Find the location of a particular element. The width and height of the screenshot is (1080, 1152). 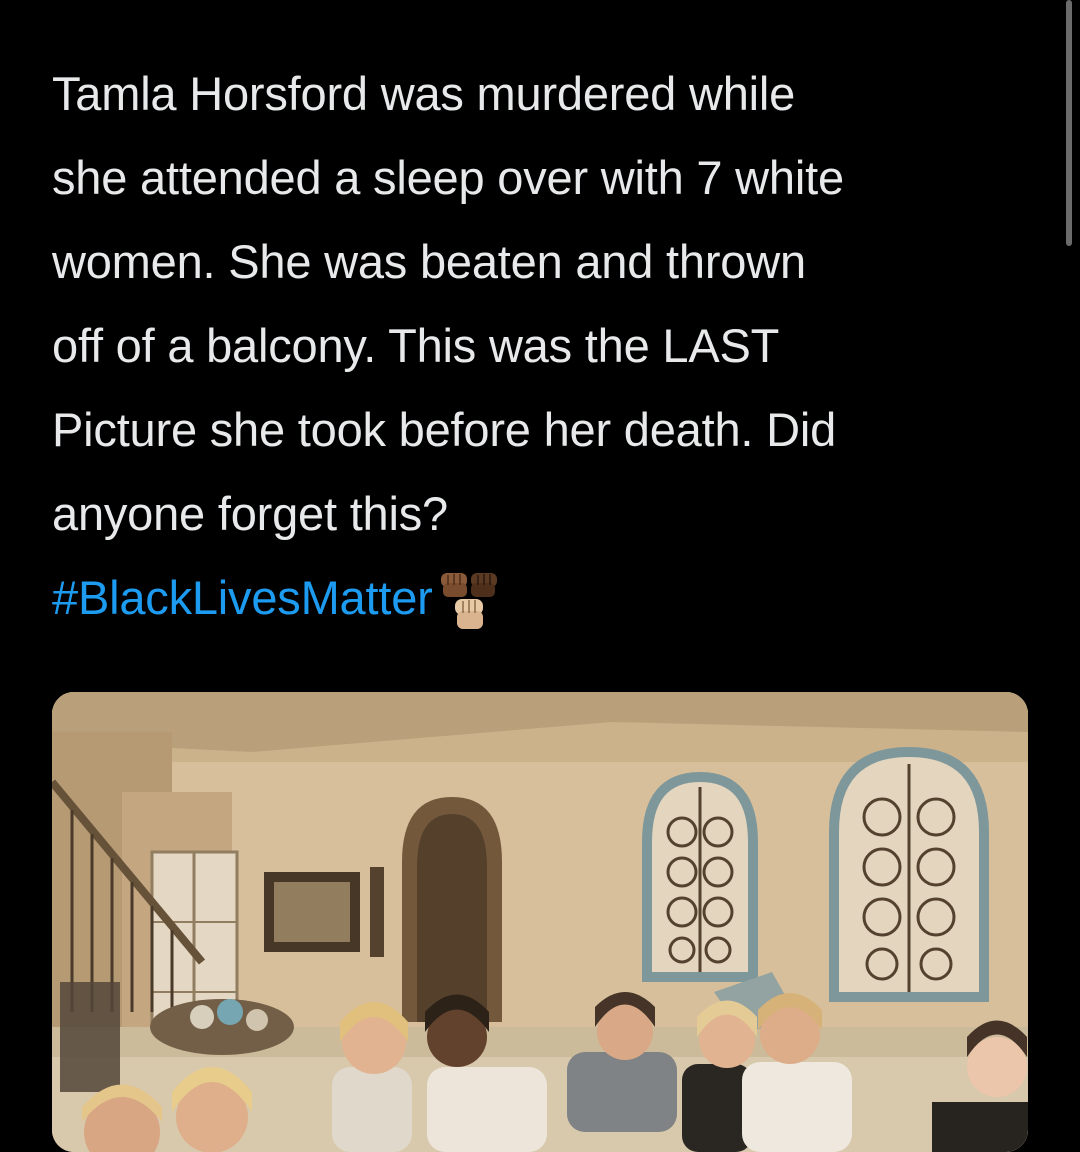

fist-right-icon is located at coordinates (483, 585).